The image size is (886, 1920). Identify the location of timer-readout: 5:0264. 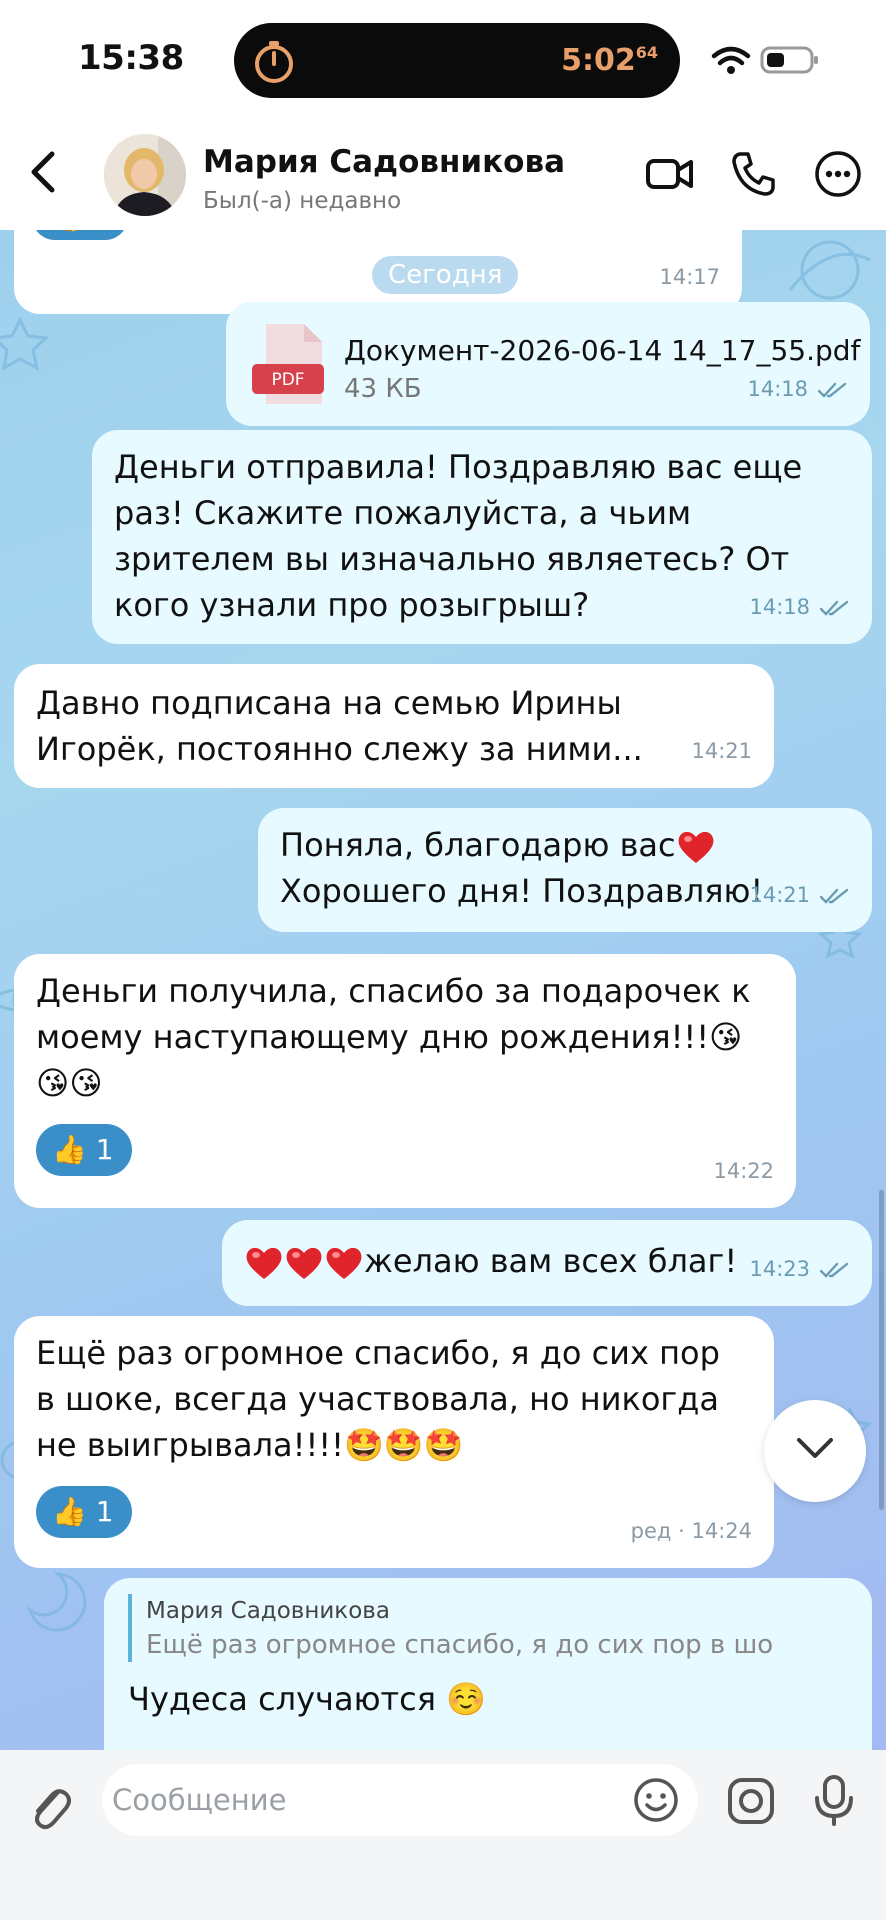
(609, 60).